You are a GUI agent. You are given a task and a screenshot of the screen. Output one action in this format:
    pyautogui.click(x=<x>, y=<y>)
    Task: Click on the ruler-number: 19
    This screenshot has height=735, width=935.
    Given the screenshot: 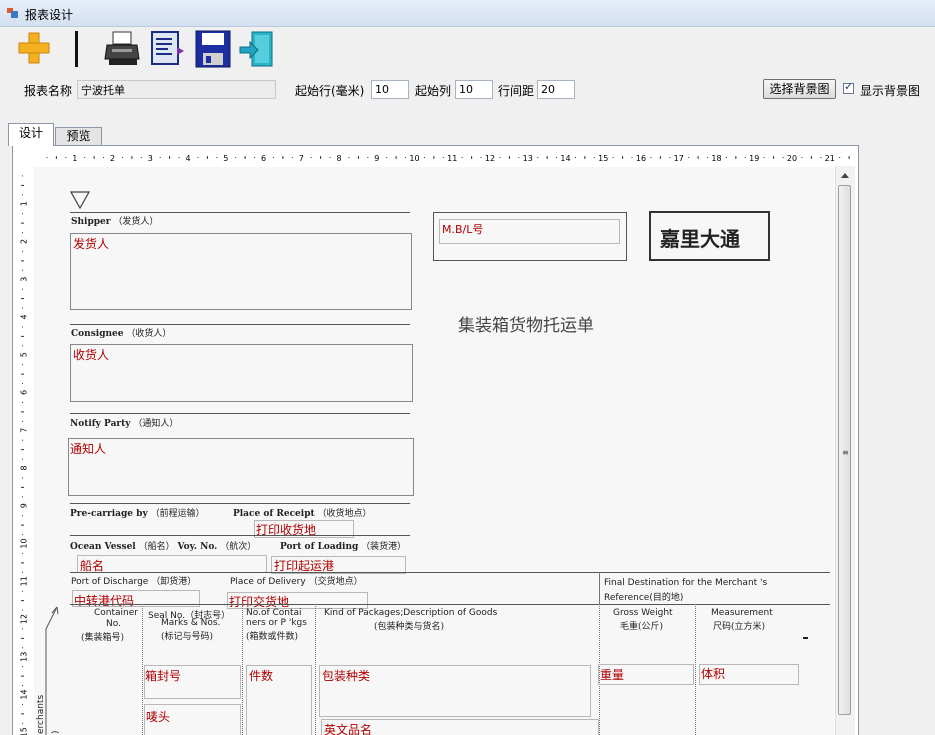 What is the action you would take?
    pyautogui.click(x=754, y=158)
    